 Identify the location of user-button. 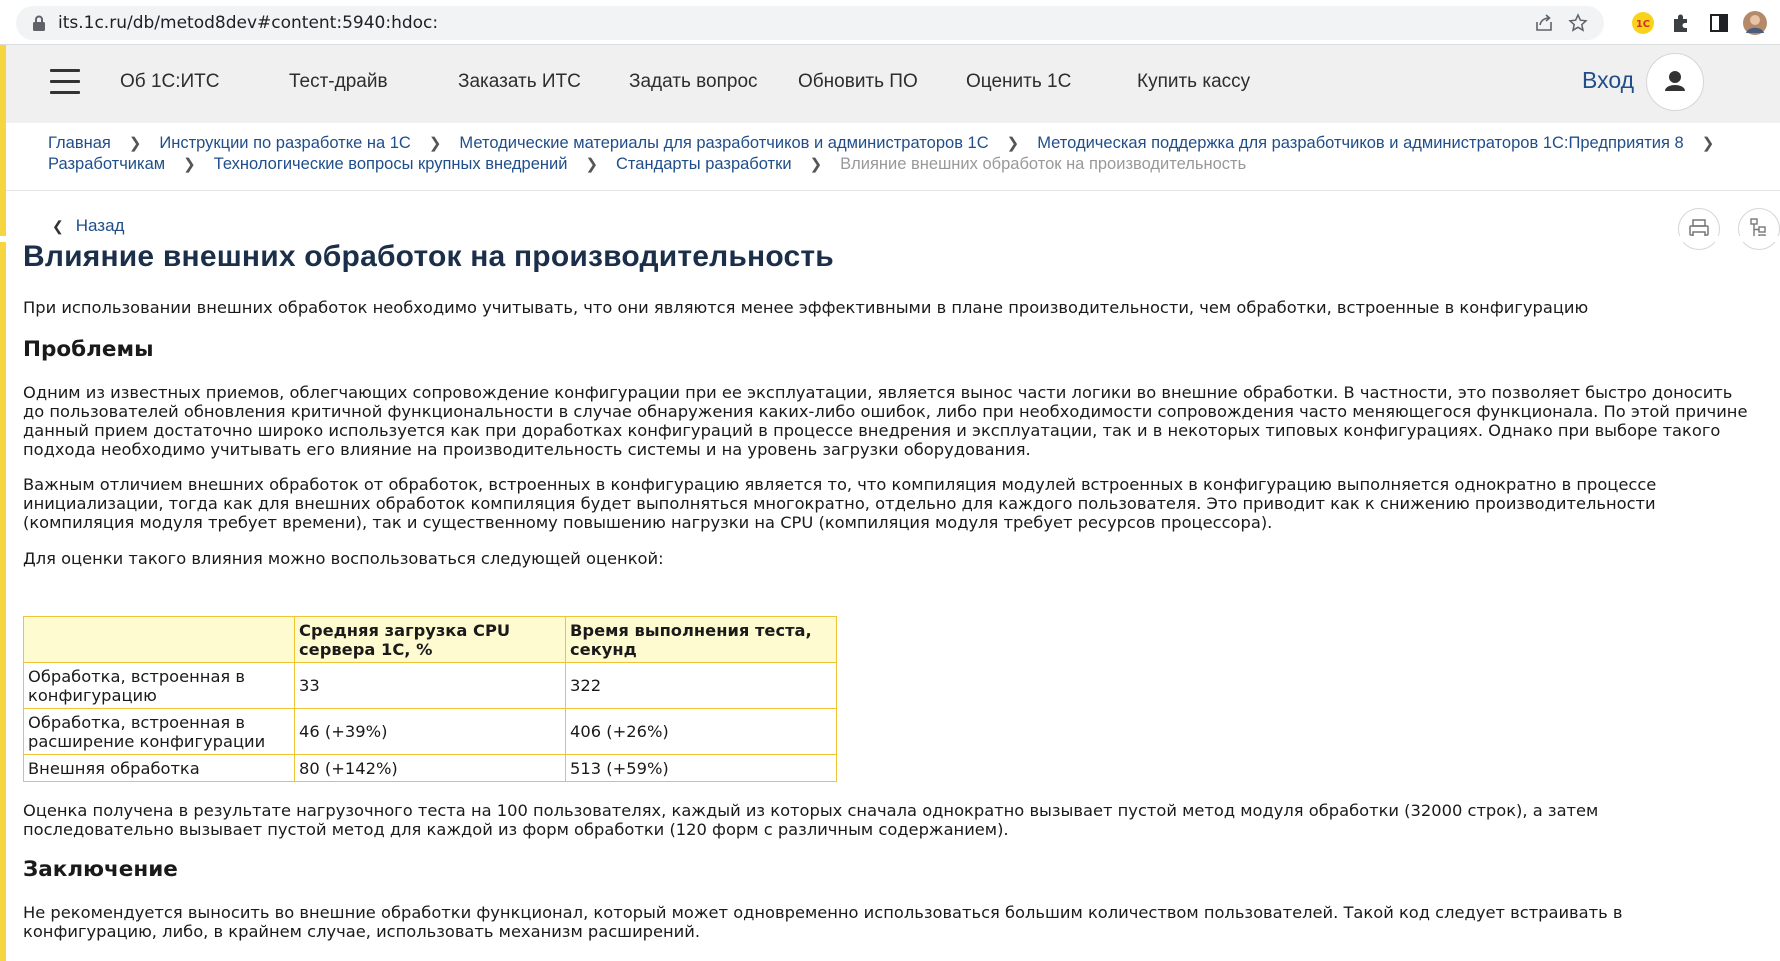
(1675, 82).